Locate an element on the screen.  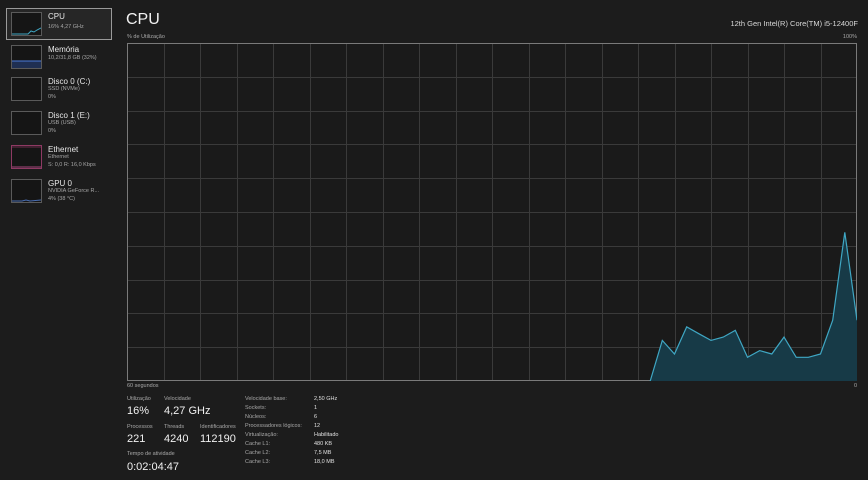
processes-value: 221 is located at coordinates (136, 439).